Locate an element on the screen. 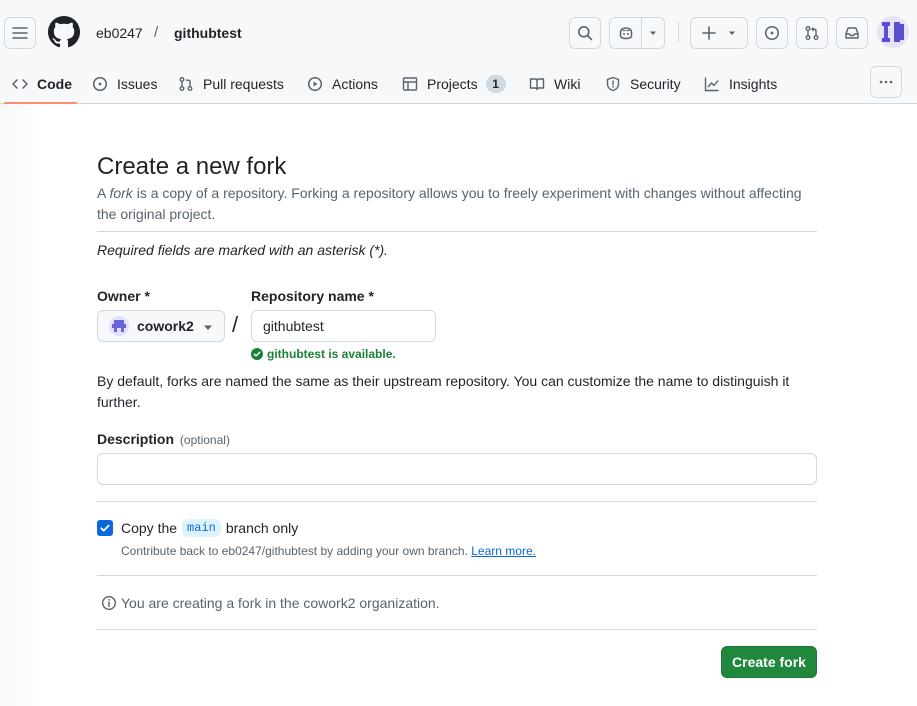 The width and height of the screenshot is (917, 706). availability-text: githubtest is available. is located at coordinates (331, 354).